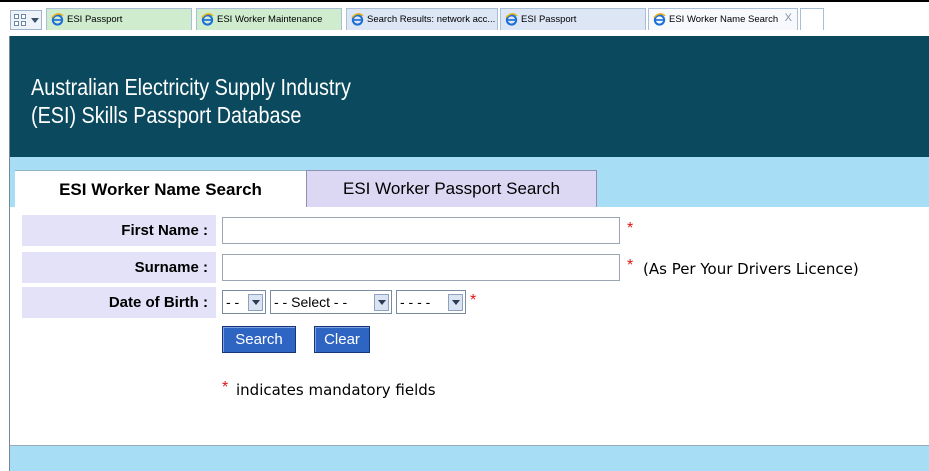 This screenshot has height=471, width=929. What do you see at coordinates (160, 189) in the screenshot?
I see `tab-worker-name-search: ESI Worker Name Search` at bounding box center [160, 189].